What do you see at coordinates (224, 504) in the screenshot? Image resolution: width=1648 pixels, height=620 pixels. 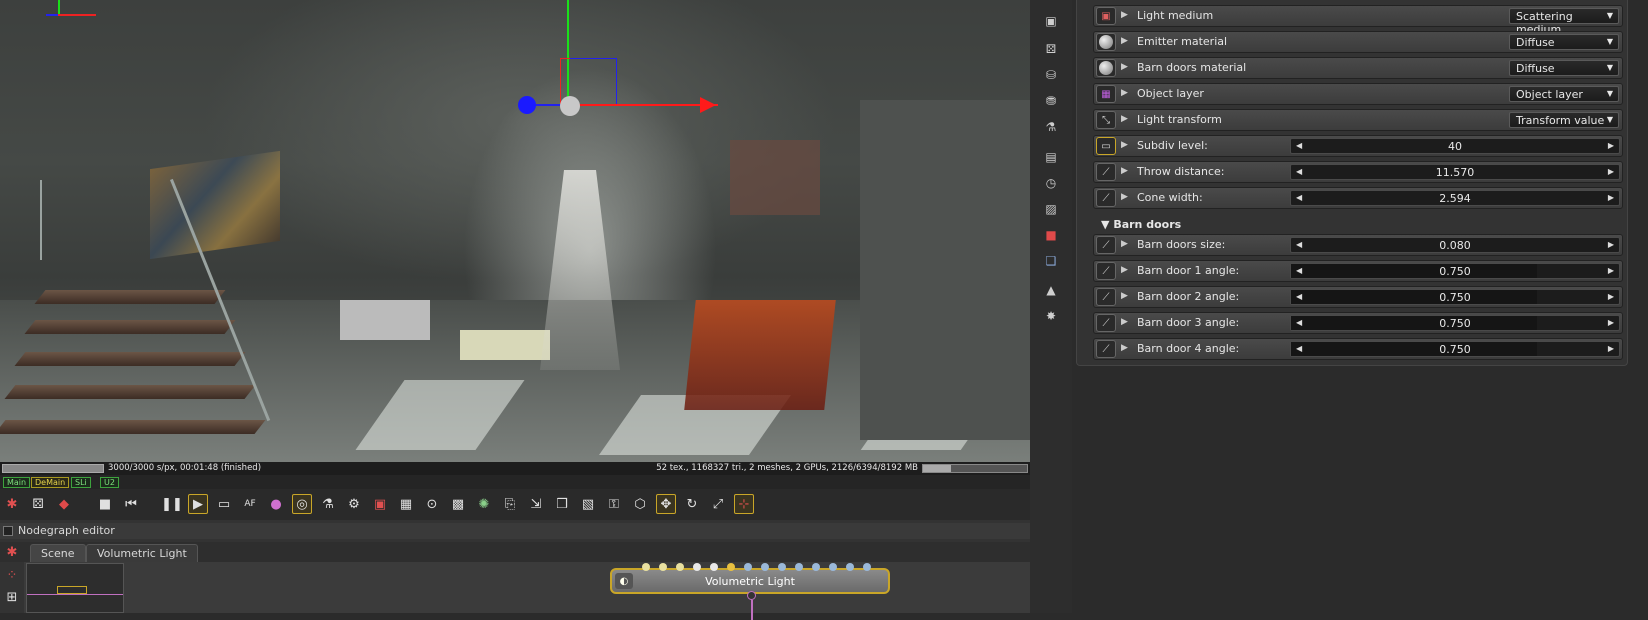 I see `render-icon: ▭` at bounding box center [224, 504].